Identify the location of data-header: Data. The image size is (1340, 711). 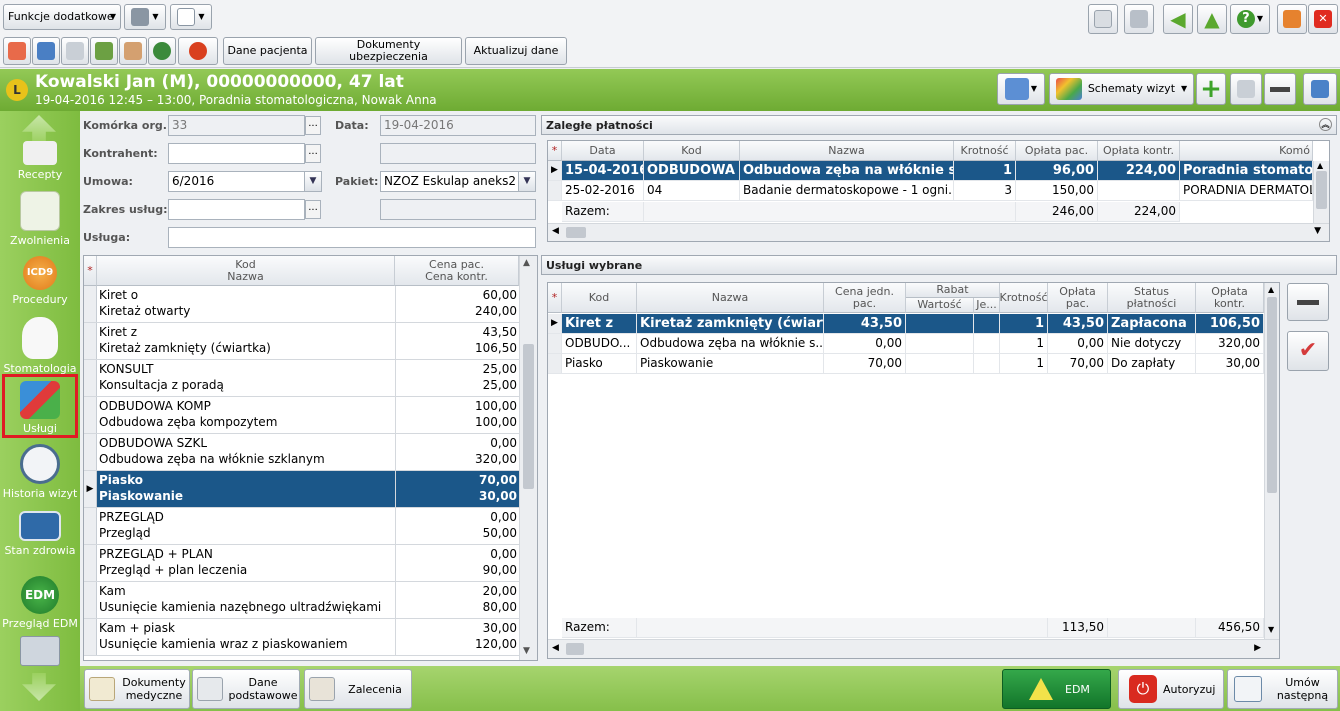
(603, 151).